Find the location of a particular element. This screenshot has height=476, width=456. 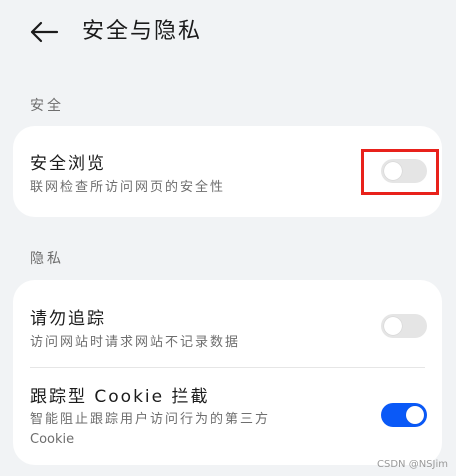

back-arrow-icon is located at coordinates (44, 32).